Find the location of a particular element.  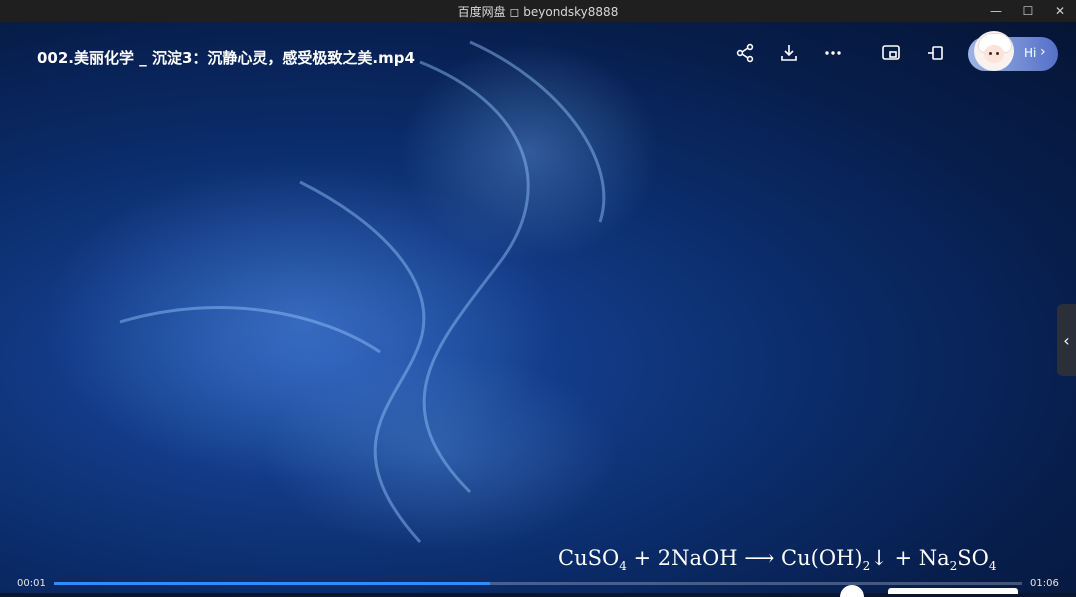

current-time: 00:01 is located at coordinates (31, 583).